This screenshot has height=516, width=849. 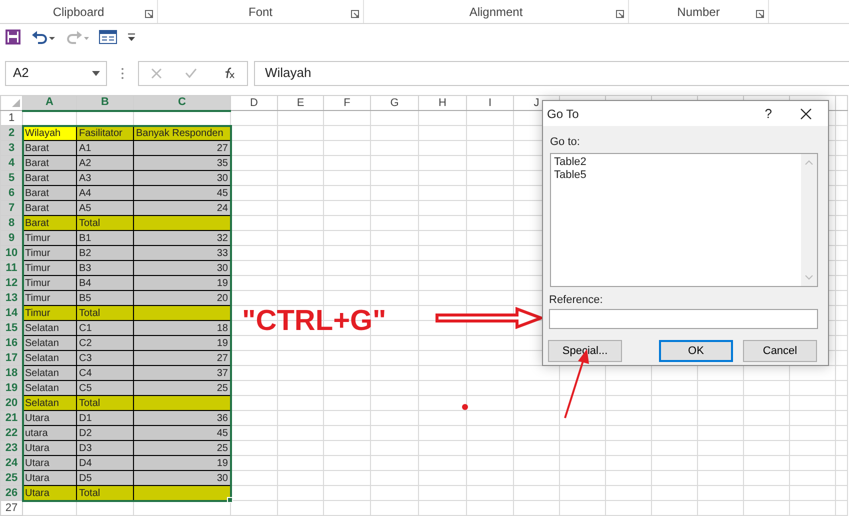 What do you see at coordinates (182, 208) in the screenshot?
I see `table-cell: 24` at bounding box center [182, 208].